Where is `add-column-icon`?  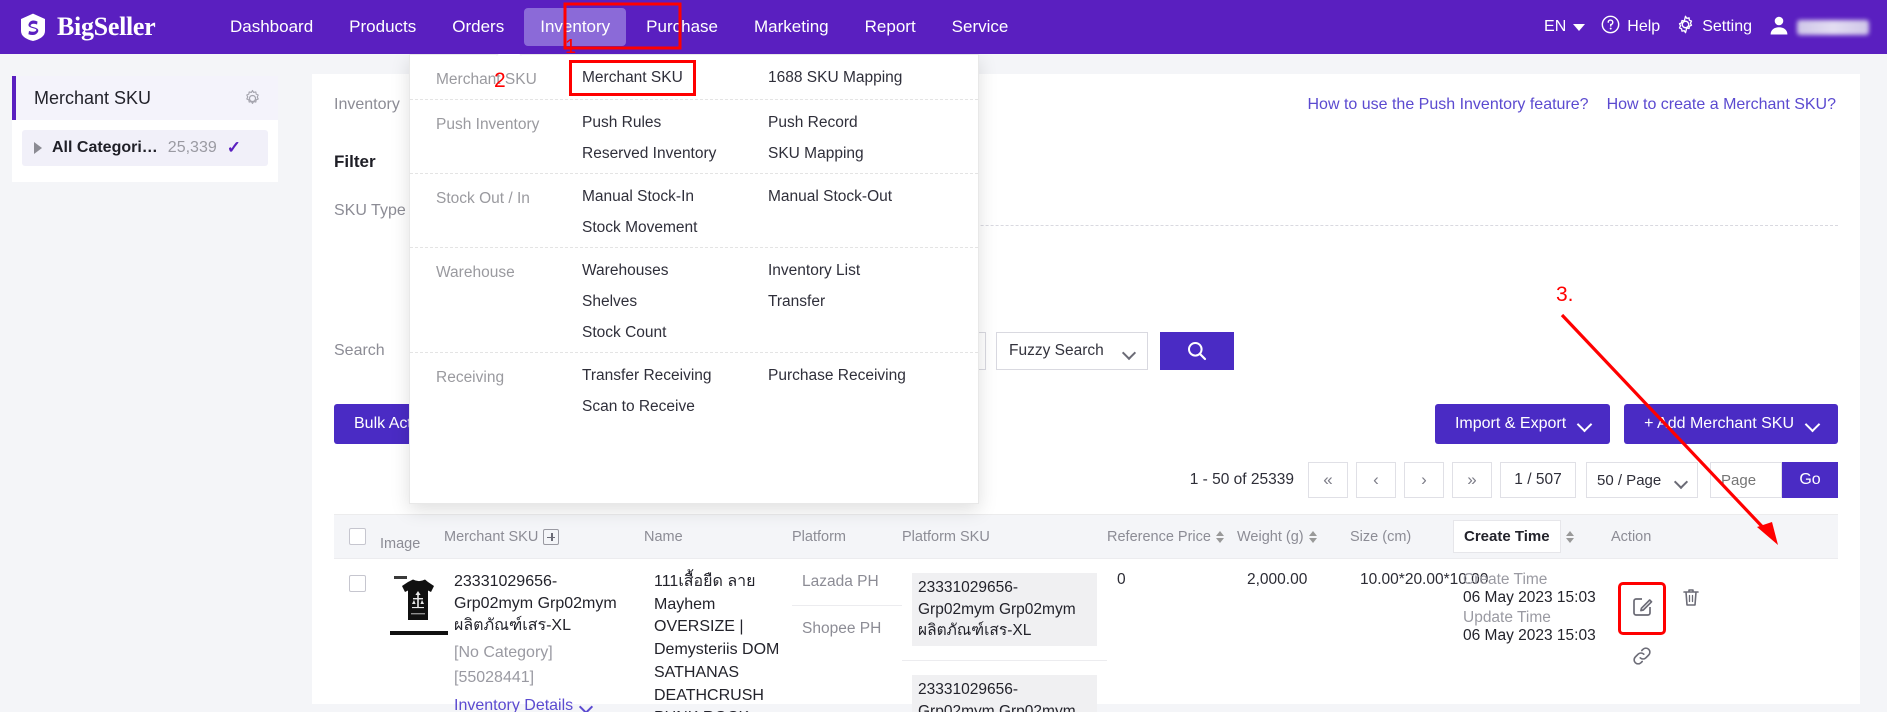
add-column-icon is located at coordinates (551, 536).